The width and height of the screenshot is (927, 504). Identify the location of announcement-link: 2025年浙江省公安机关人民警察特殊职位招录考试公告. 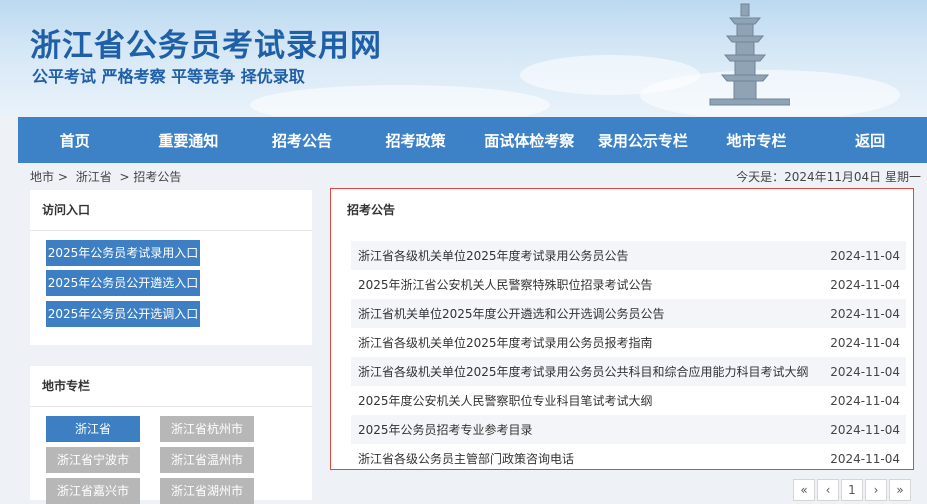
(505, 284).